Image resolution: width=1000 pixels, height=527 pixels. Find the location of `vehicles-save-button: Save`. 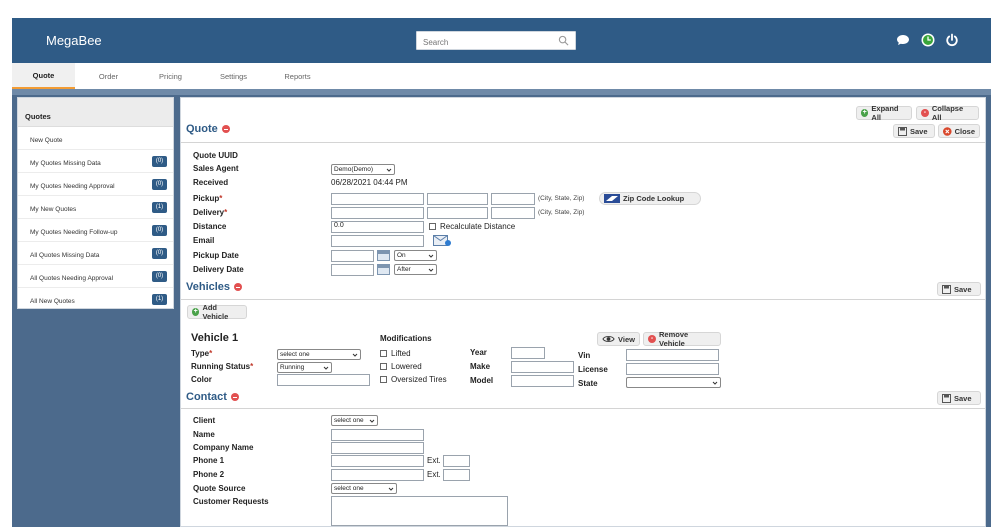

vehicles-save-button: Save is located at coordinates (959, 289).